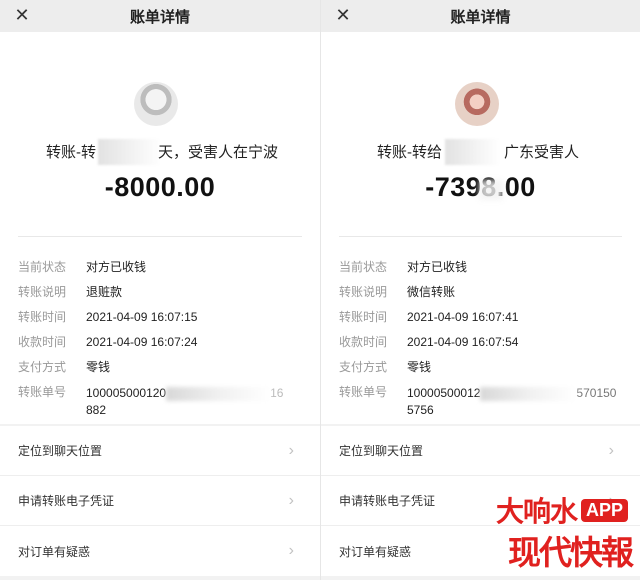 Image resolution: width=640 pixels, height=580 pixels. Describe the element at coordinates (160, 551) in the screenshot. I see `order-question-button: 对订单有疑惑 ›` at that location.